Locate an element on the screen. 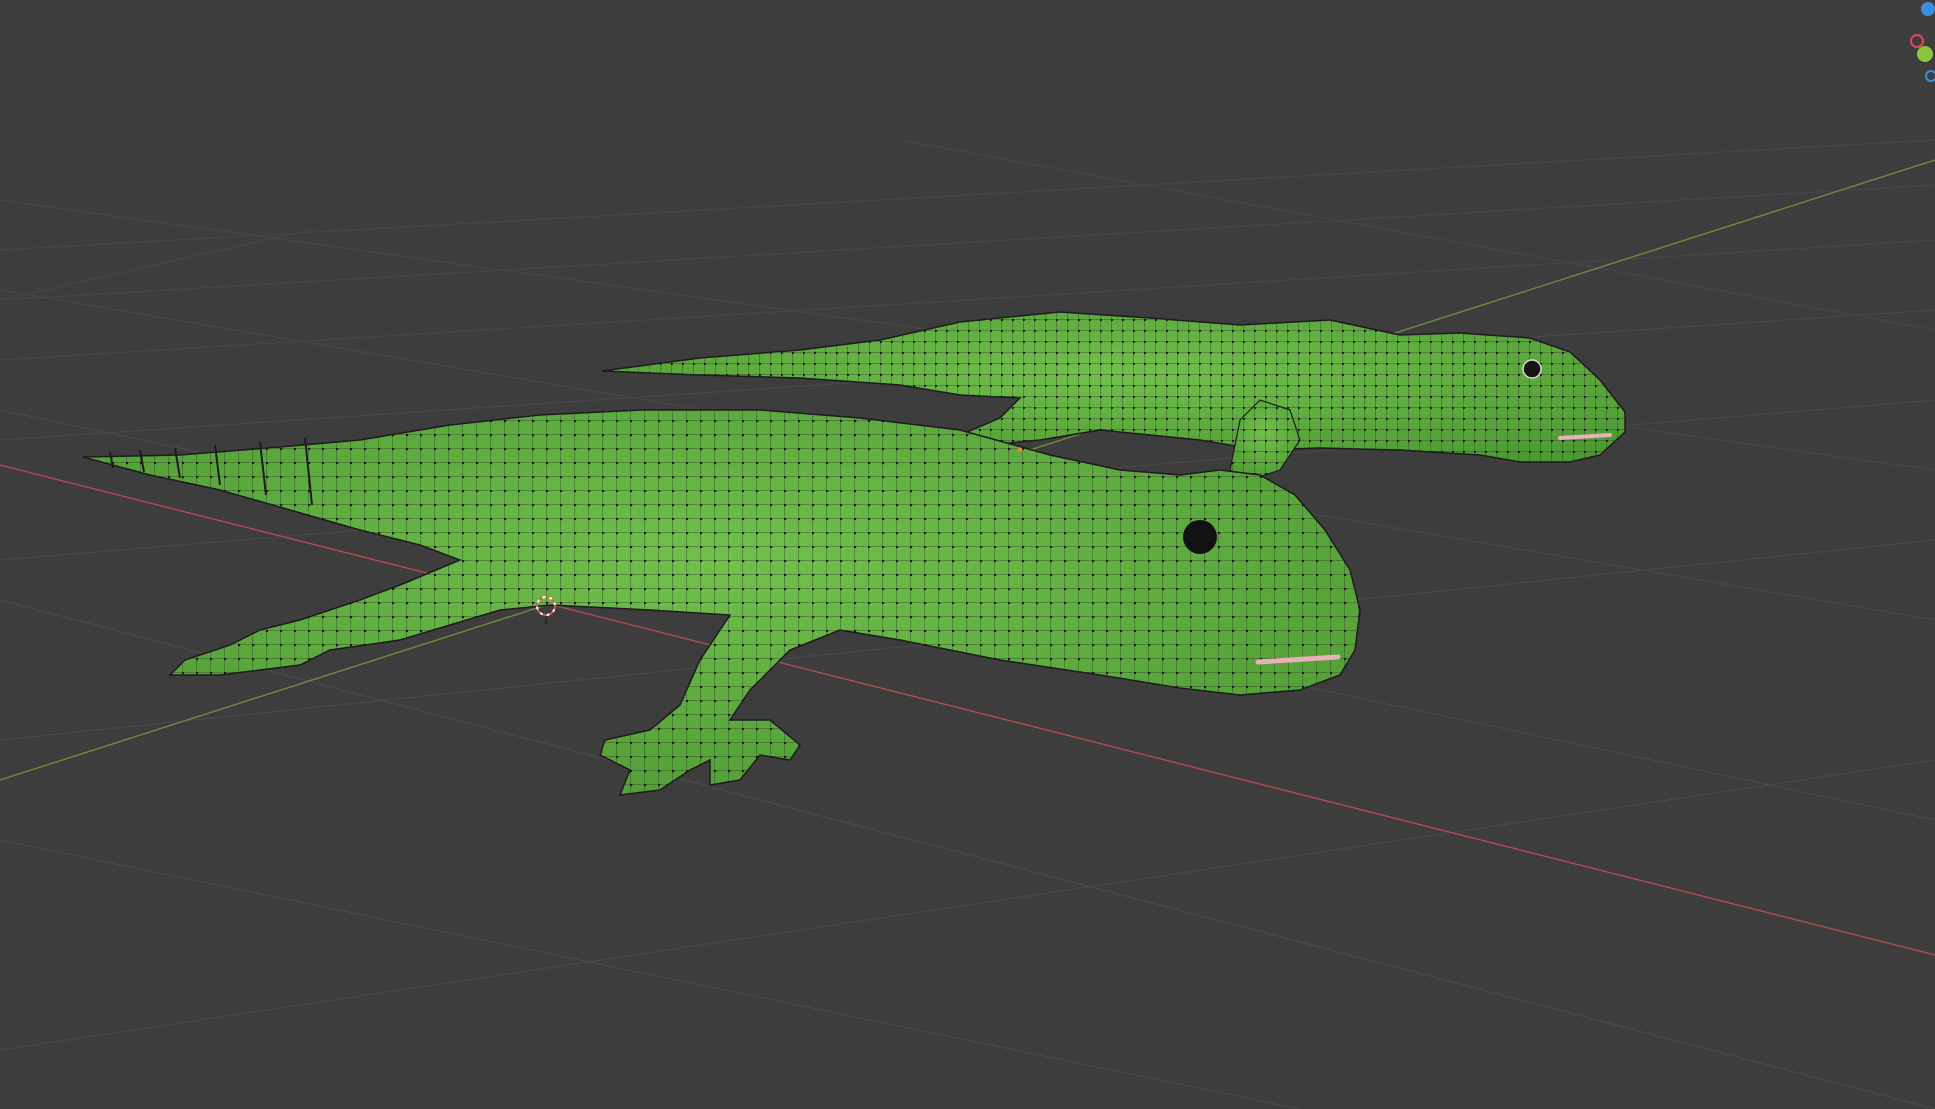  gizmo-y-axis-icon is located at coordinates (1925, 54).